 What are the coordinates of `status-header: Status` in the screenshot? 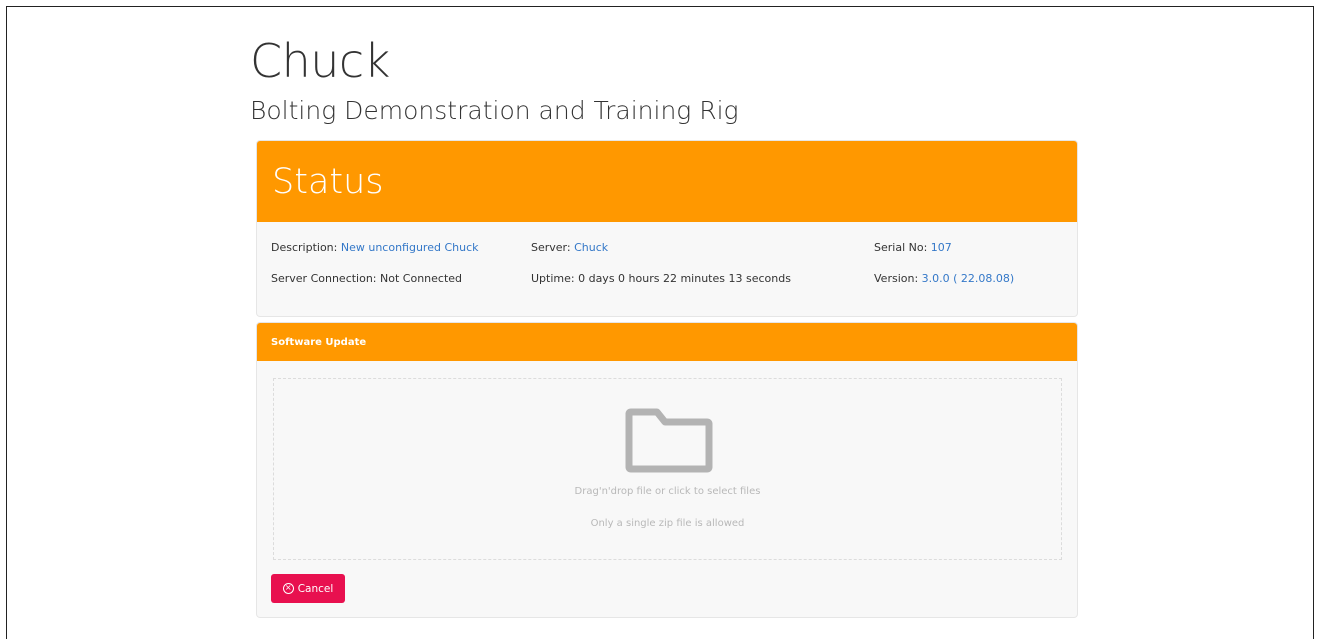 It's located at (667, 181).